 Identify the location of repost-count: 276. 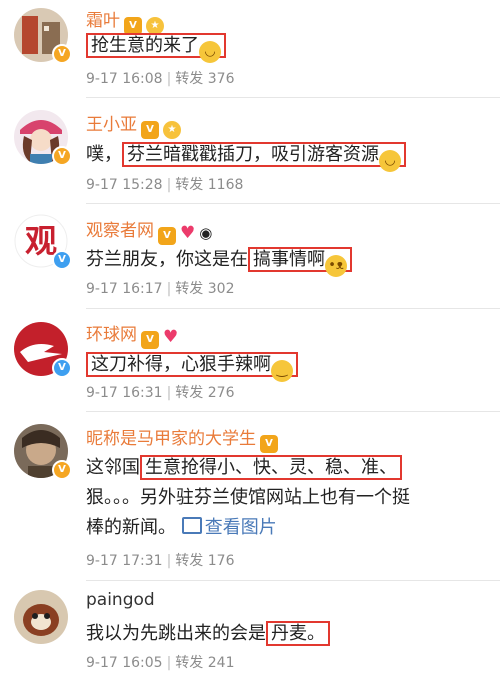
(221, 393).